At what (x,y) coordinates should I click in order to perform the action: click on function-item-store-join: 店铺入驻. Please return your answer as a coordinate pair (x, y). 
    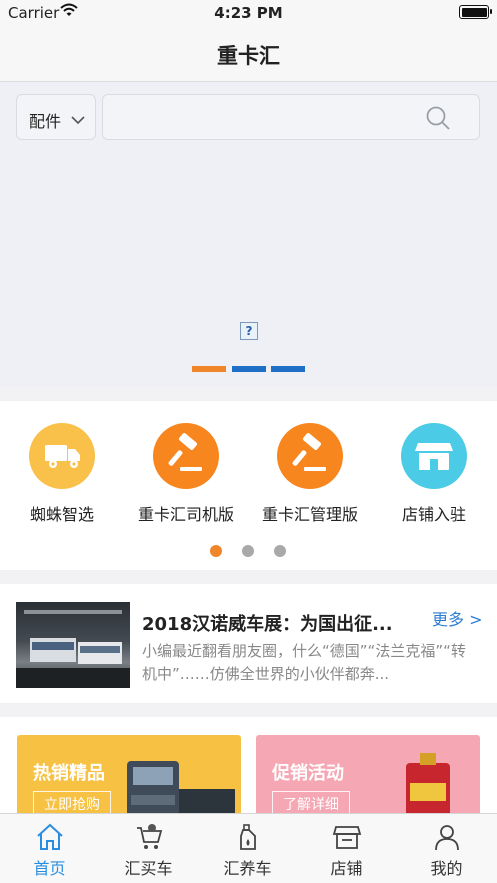
    Looking at the image, I should click on (434, 474).